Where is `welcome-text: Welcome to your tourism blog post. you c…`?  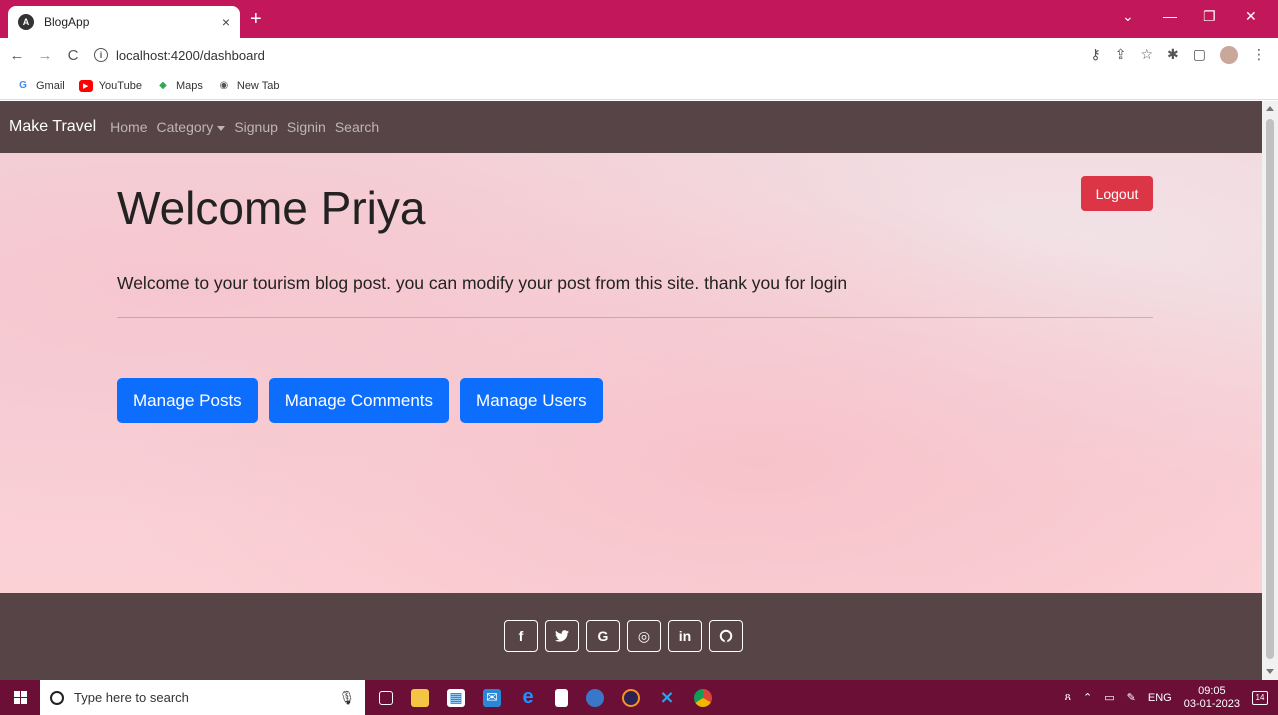 welcome-text: Welcome to your tourism blog post. you c… is located at coordinates (482, 283).